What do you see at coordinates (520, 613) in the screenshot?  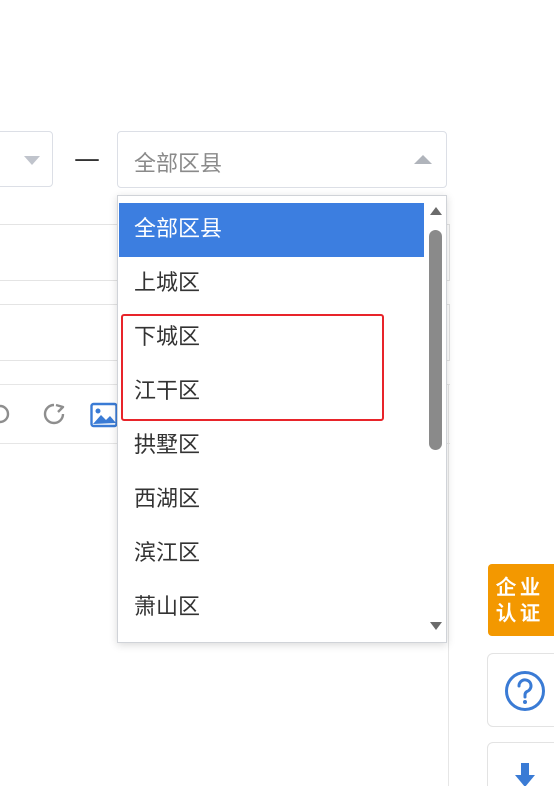 I see `cert-label-line2: 认证` at bounding box center [520, 613].